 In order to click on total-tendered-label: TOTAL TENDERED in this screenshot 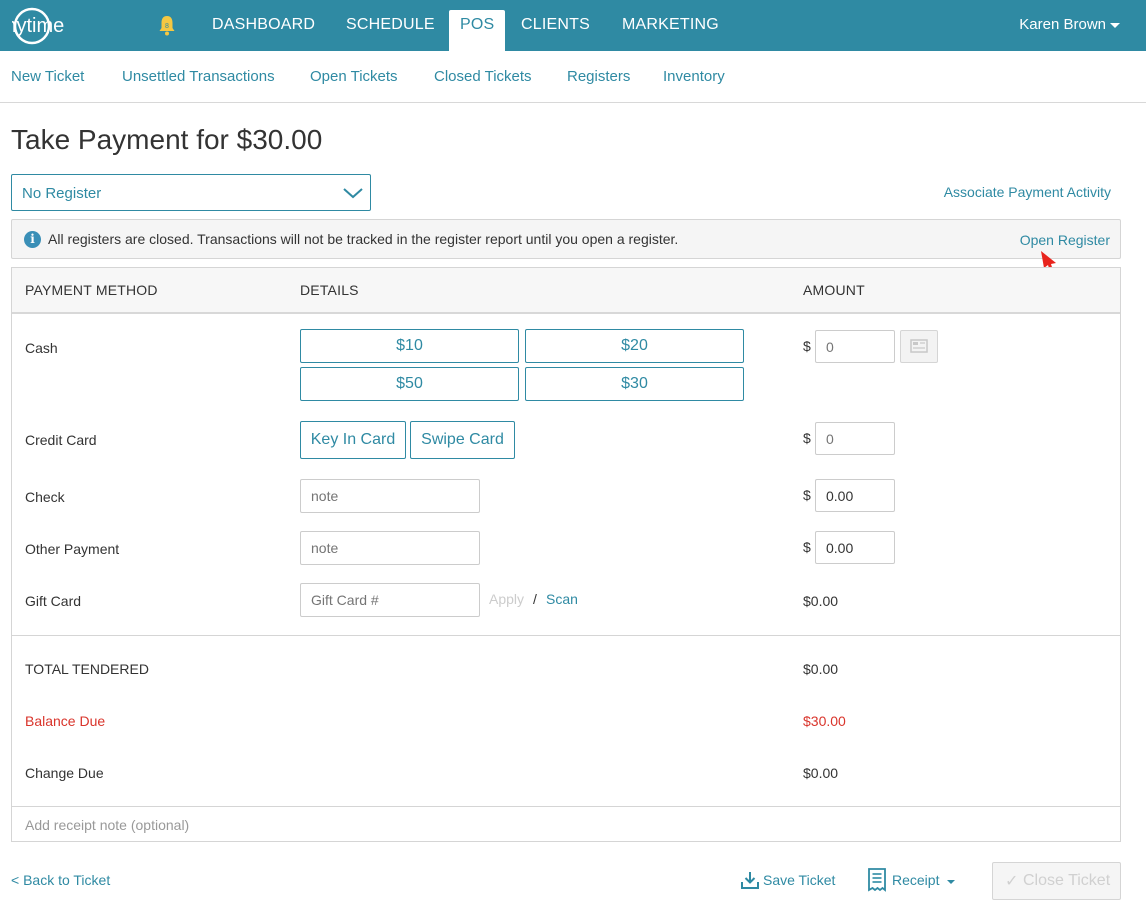, I will do `click(87, 669)`.